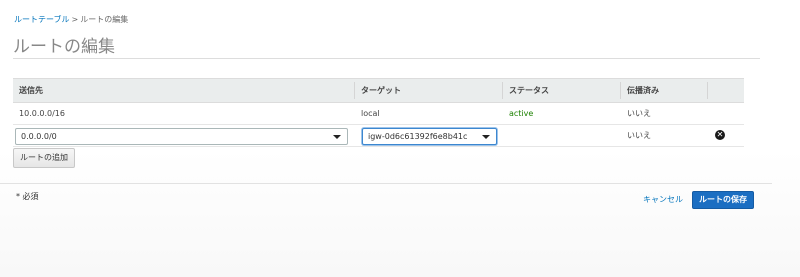  What do you see at coordinates (370, 113) in the screenshot?
I see `row-target: local` at bounding box center [370, 113].